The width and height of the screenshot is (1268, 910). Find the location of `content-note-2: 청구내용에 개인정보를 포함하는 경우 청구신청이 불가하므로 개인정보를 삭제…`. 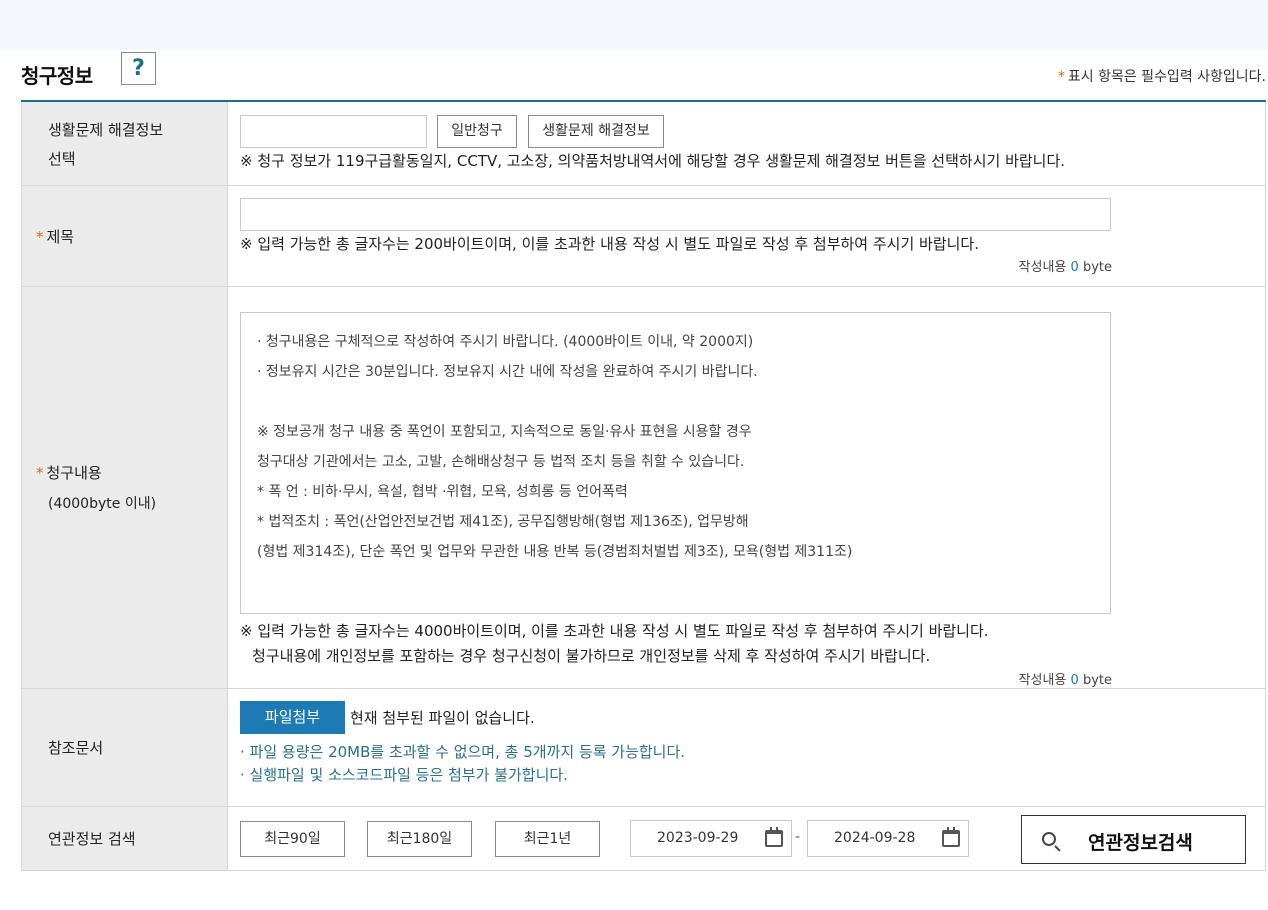

content-note-2: 청구내용에 개인정보를 포함하는 경우 청구신청이 불가하므로 개인정보를 삭제… is located at coordinates (591, 656).